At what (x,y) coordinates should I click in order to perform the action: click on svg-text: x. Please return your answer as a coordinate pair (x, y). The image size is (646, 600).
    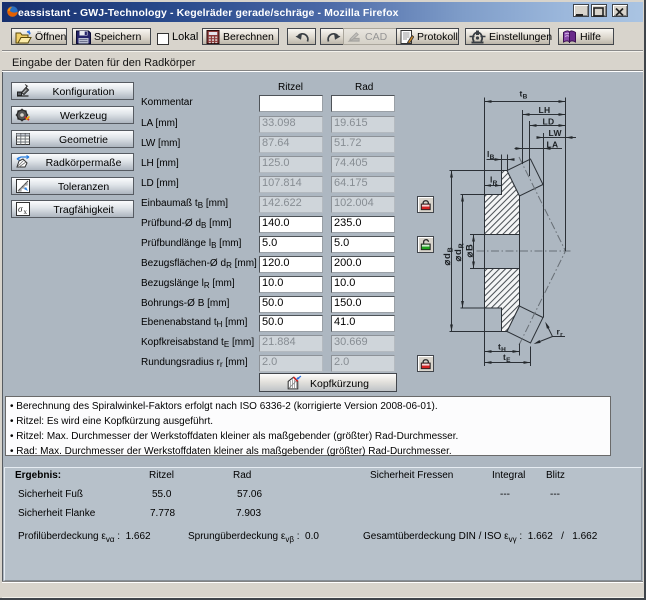
    Looking at the image, I should click on (26, 212).